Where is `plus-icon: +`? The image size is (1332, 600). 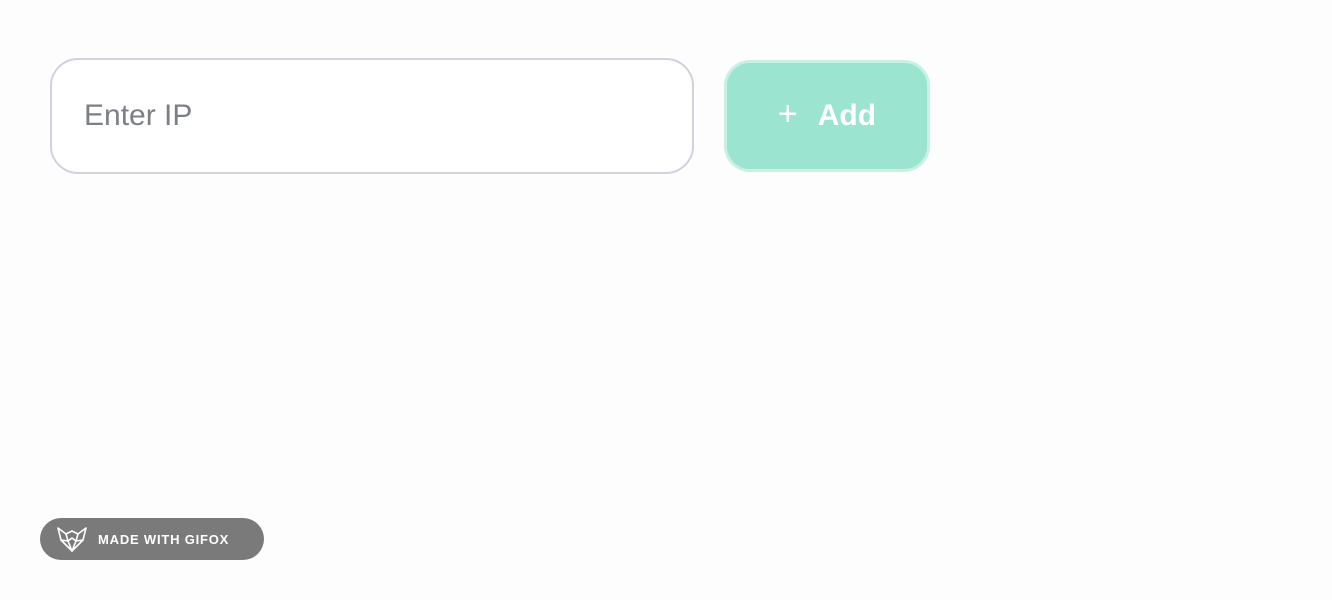
plus-icon: + is located at coordinates (787, 114).